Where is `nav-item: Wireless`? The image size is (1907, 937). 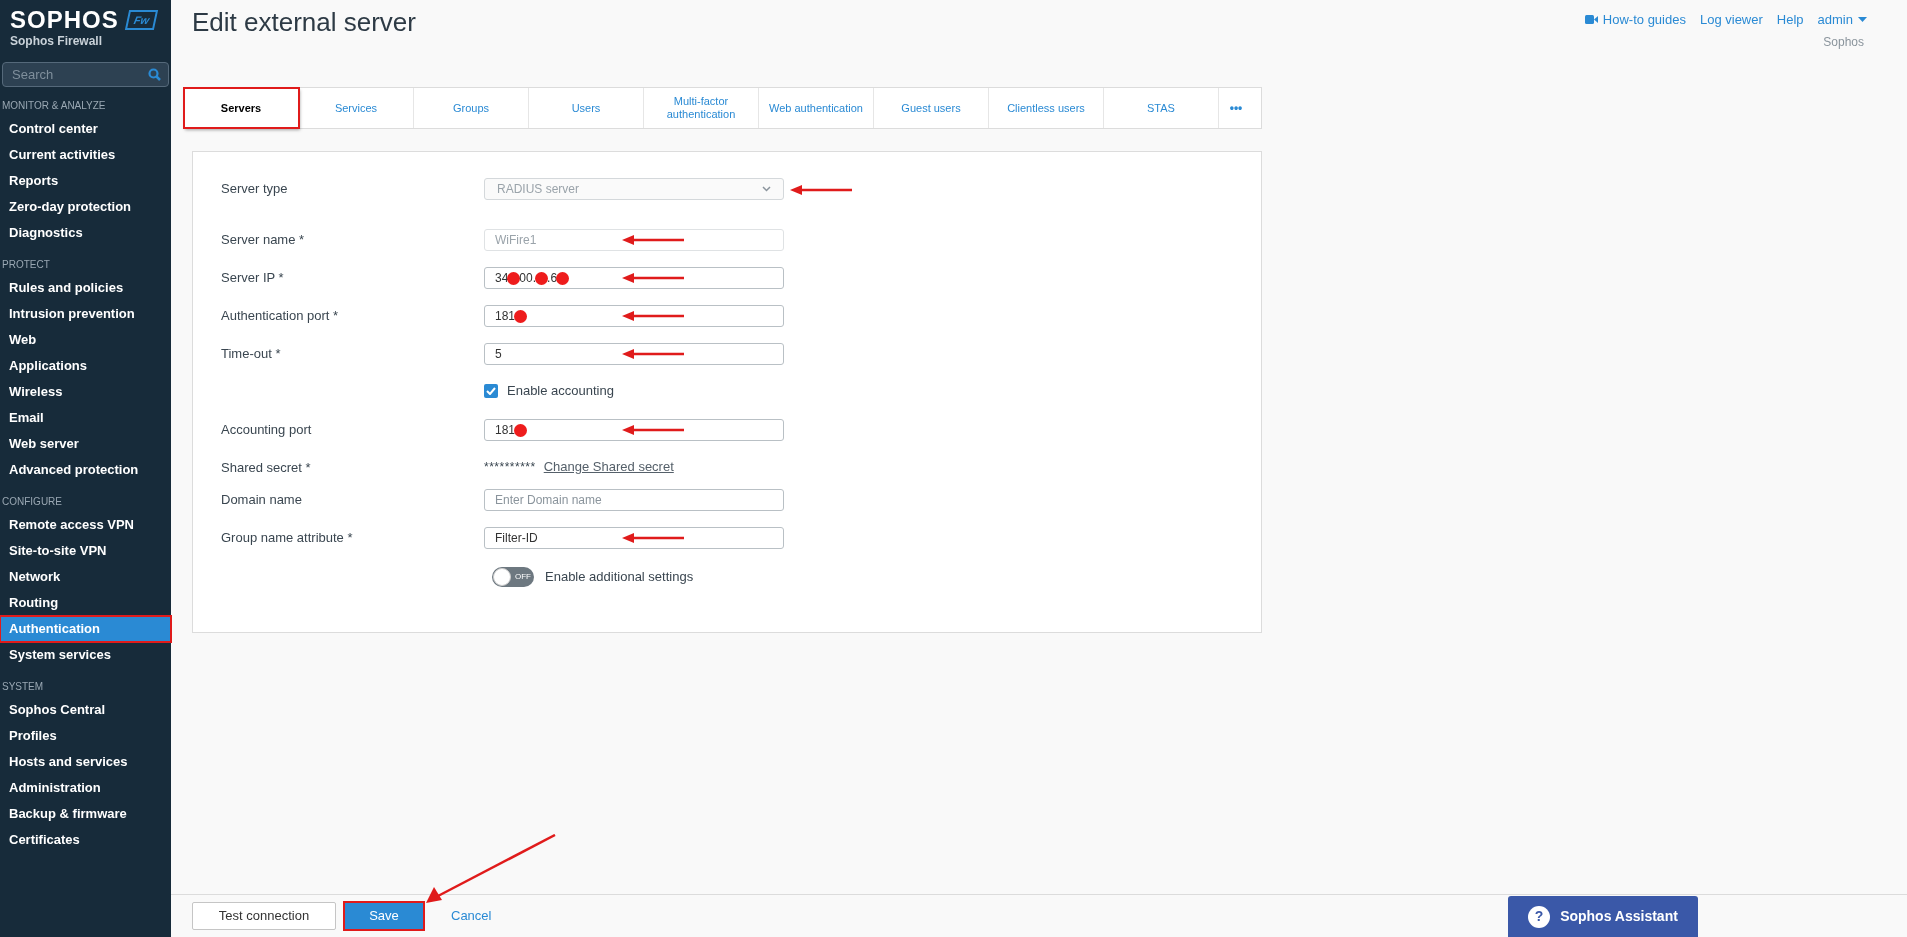 nav-item: Wireless is located at coordinates (85, 392).